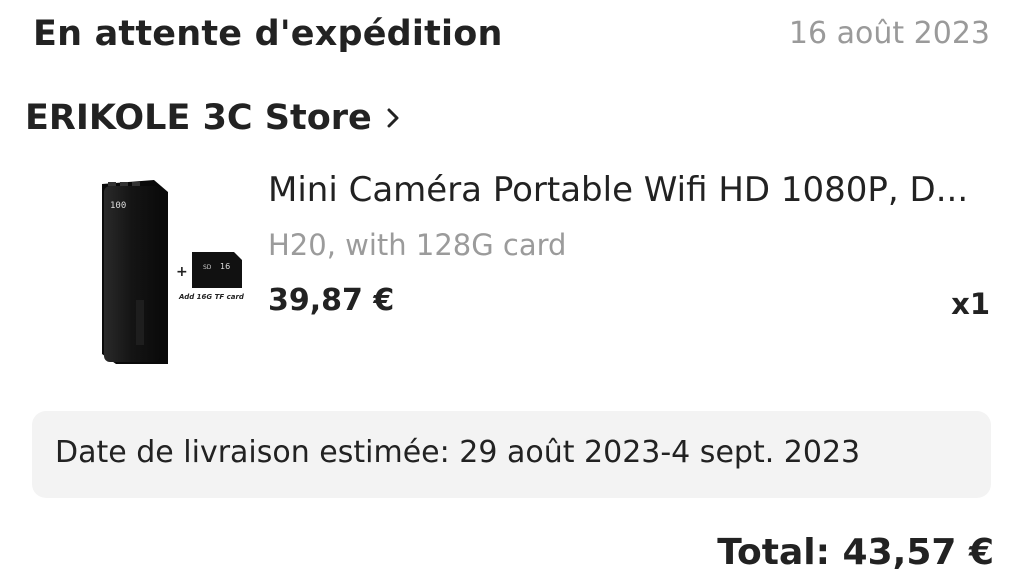  I want to click on product-quantity: x1, so click(970, 304).